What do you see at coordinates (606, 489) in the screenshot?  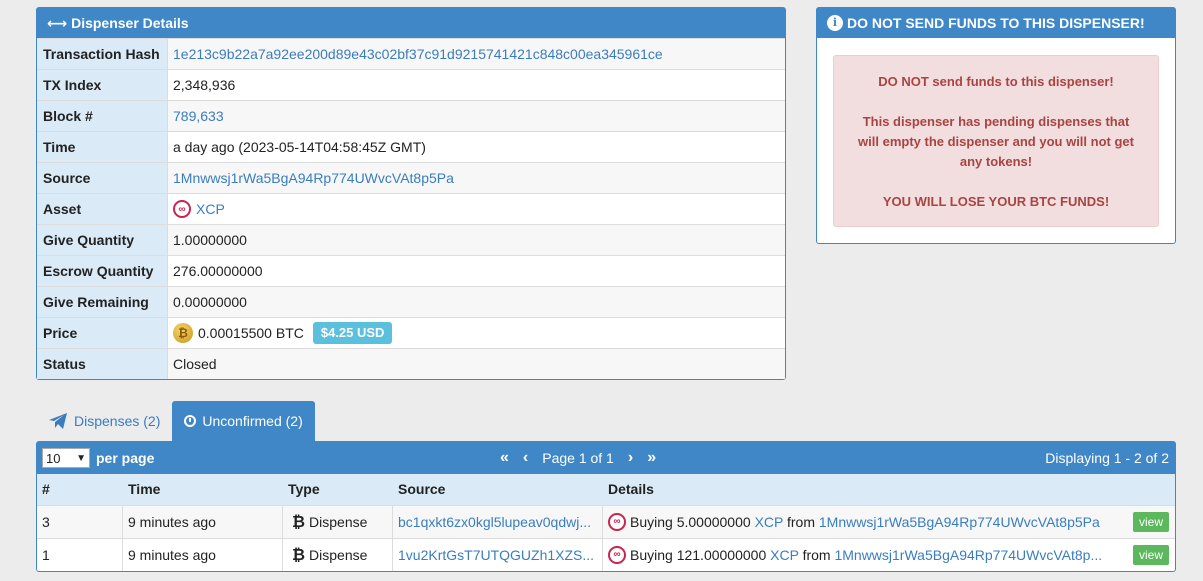 I see `table-header: # Time Type Source Details` at bounding box center [606, 489].